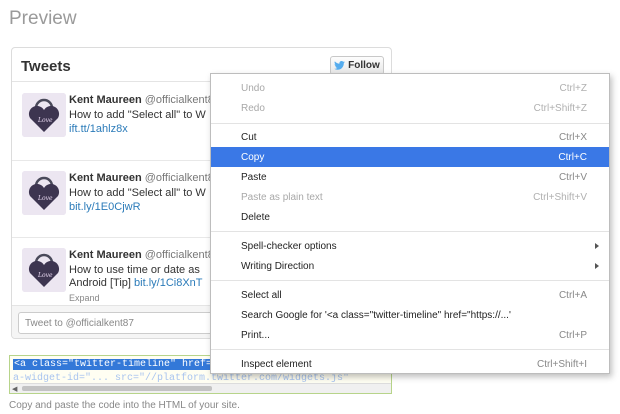 This screenshot has width=620, height=414. Describe the element at coordinates (410, 295) in the screenshot. I see `menu-item-select-all: Select all Ctrl+A` at that location.